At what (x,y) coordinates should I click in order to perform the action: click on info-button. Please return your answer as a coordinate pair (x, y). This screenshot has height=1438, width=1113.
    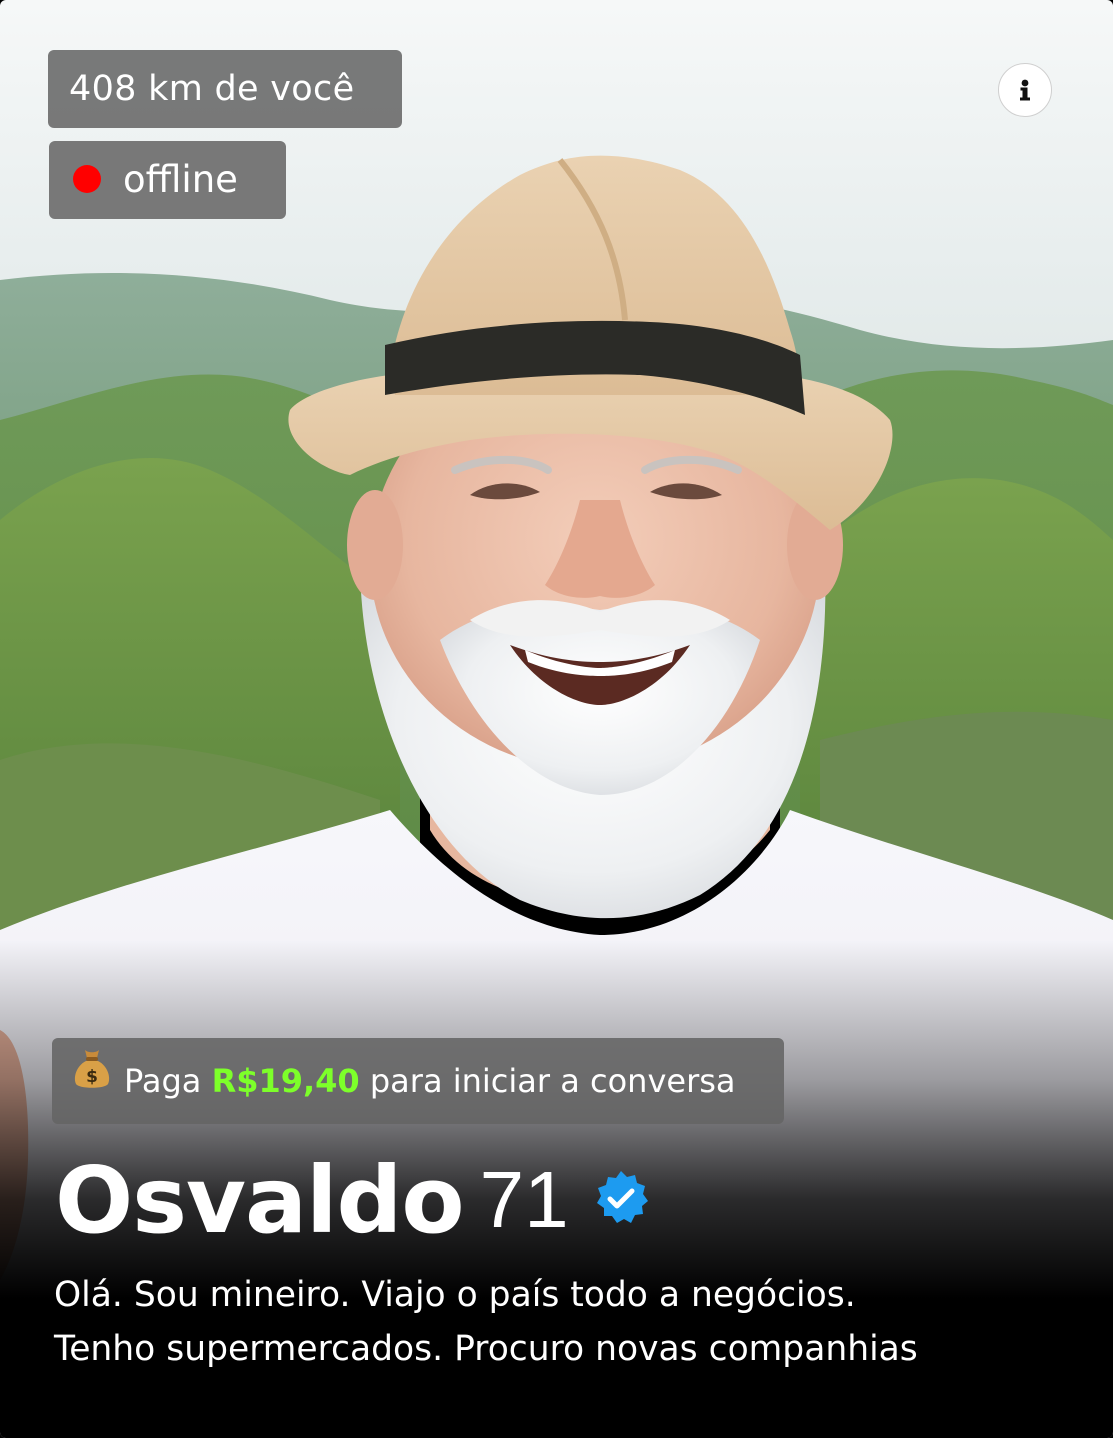
    Looking at the image, I should click on (1025, 90).